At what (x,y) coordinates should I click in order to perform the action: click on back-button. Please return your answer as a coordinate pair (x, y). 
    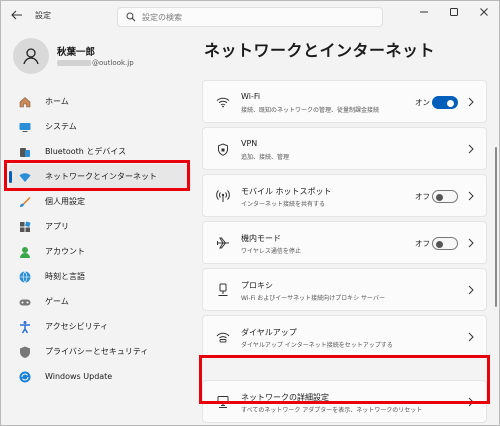
    Looking at the image, I should click on (17, 15).